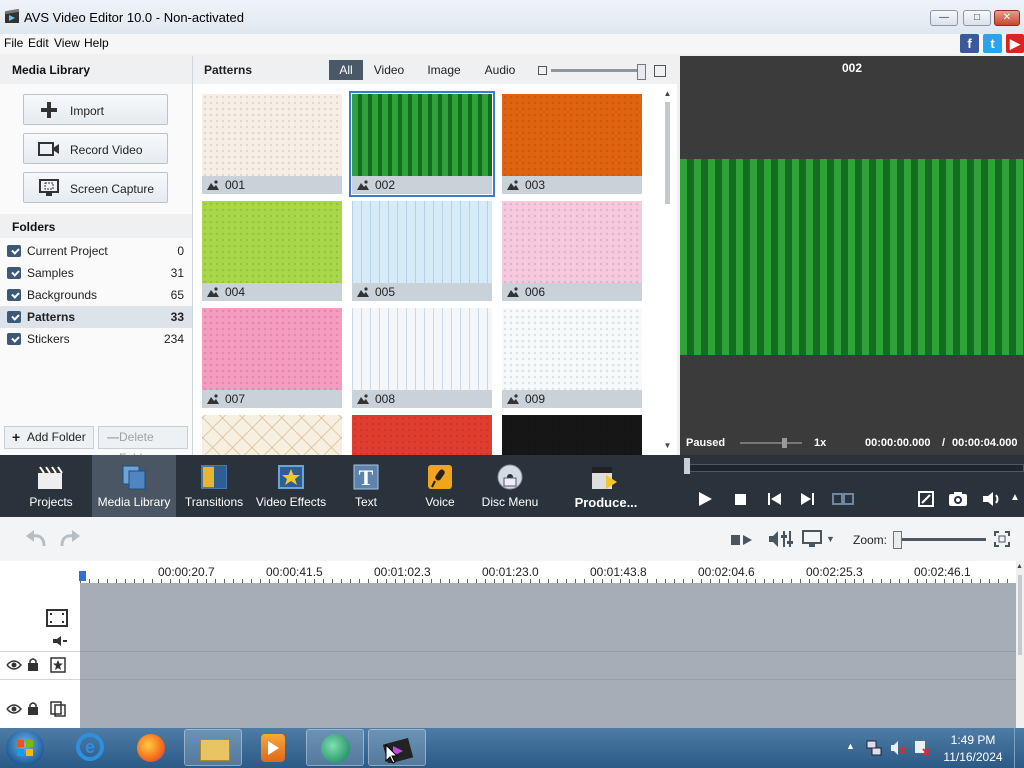 This screenshot has height=768, width=1024. I want to click on menu-file: File, so click(13, 43).